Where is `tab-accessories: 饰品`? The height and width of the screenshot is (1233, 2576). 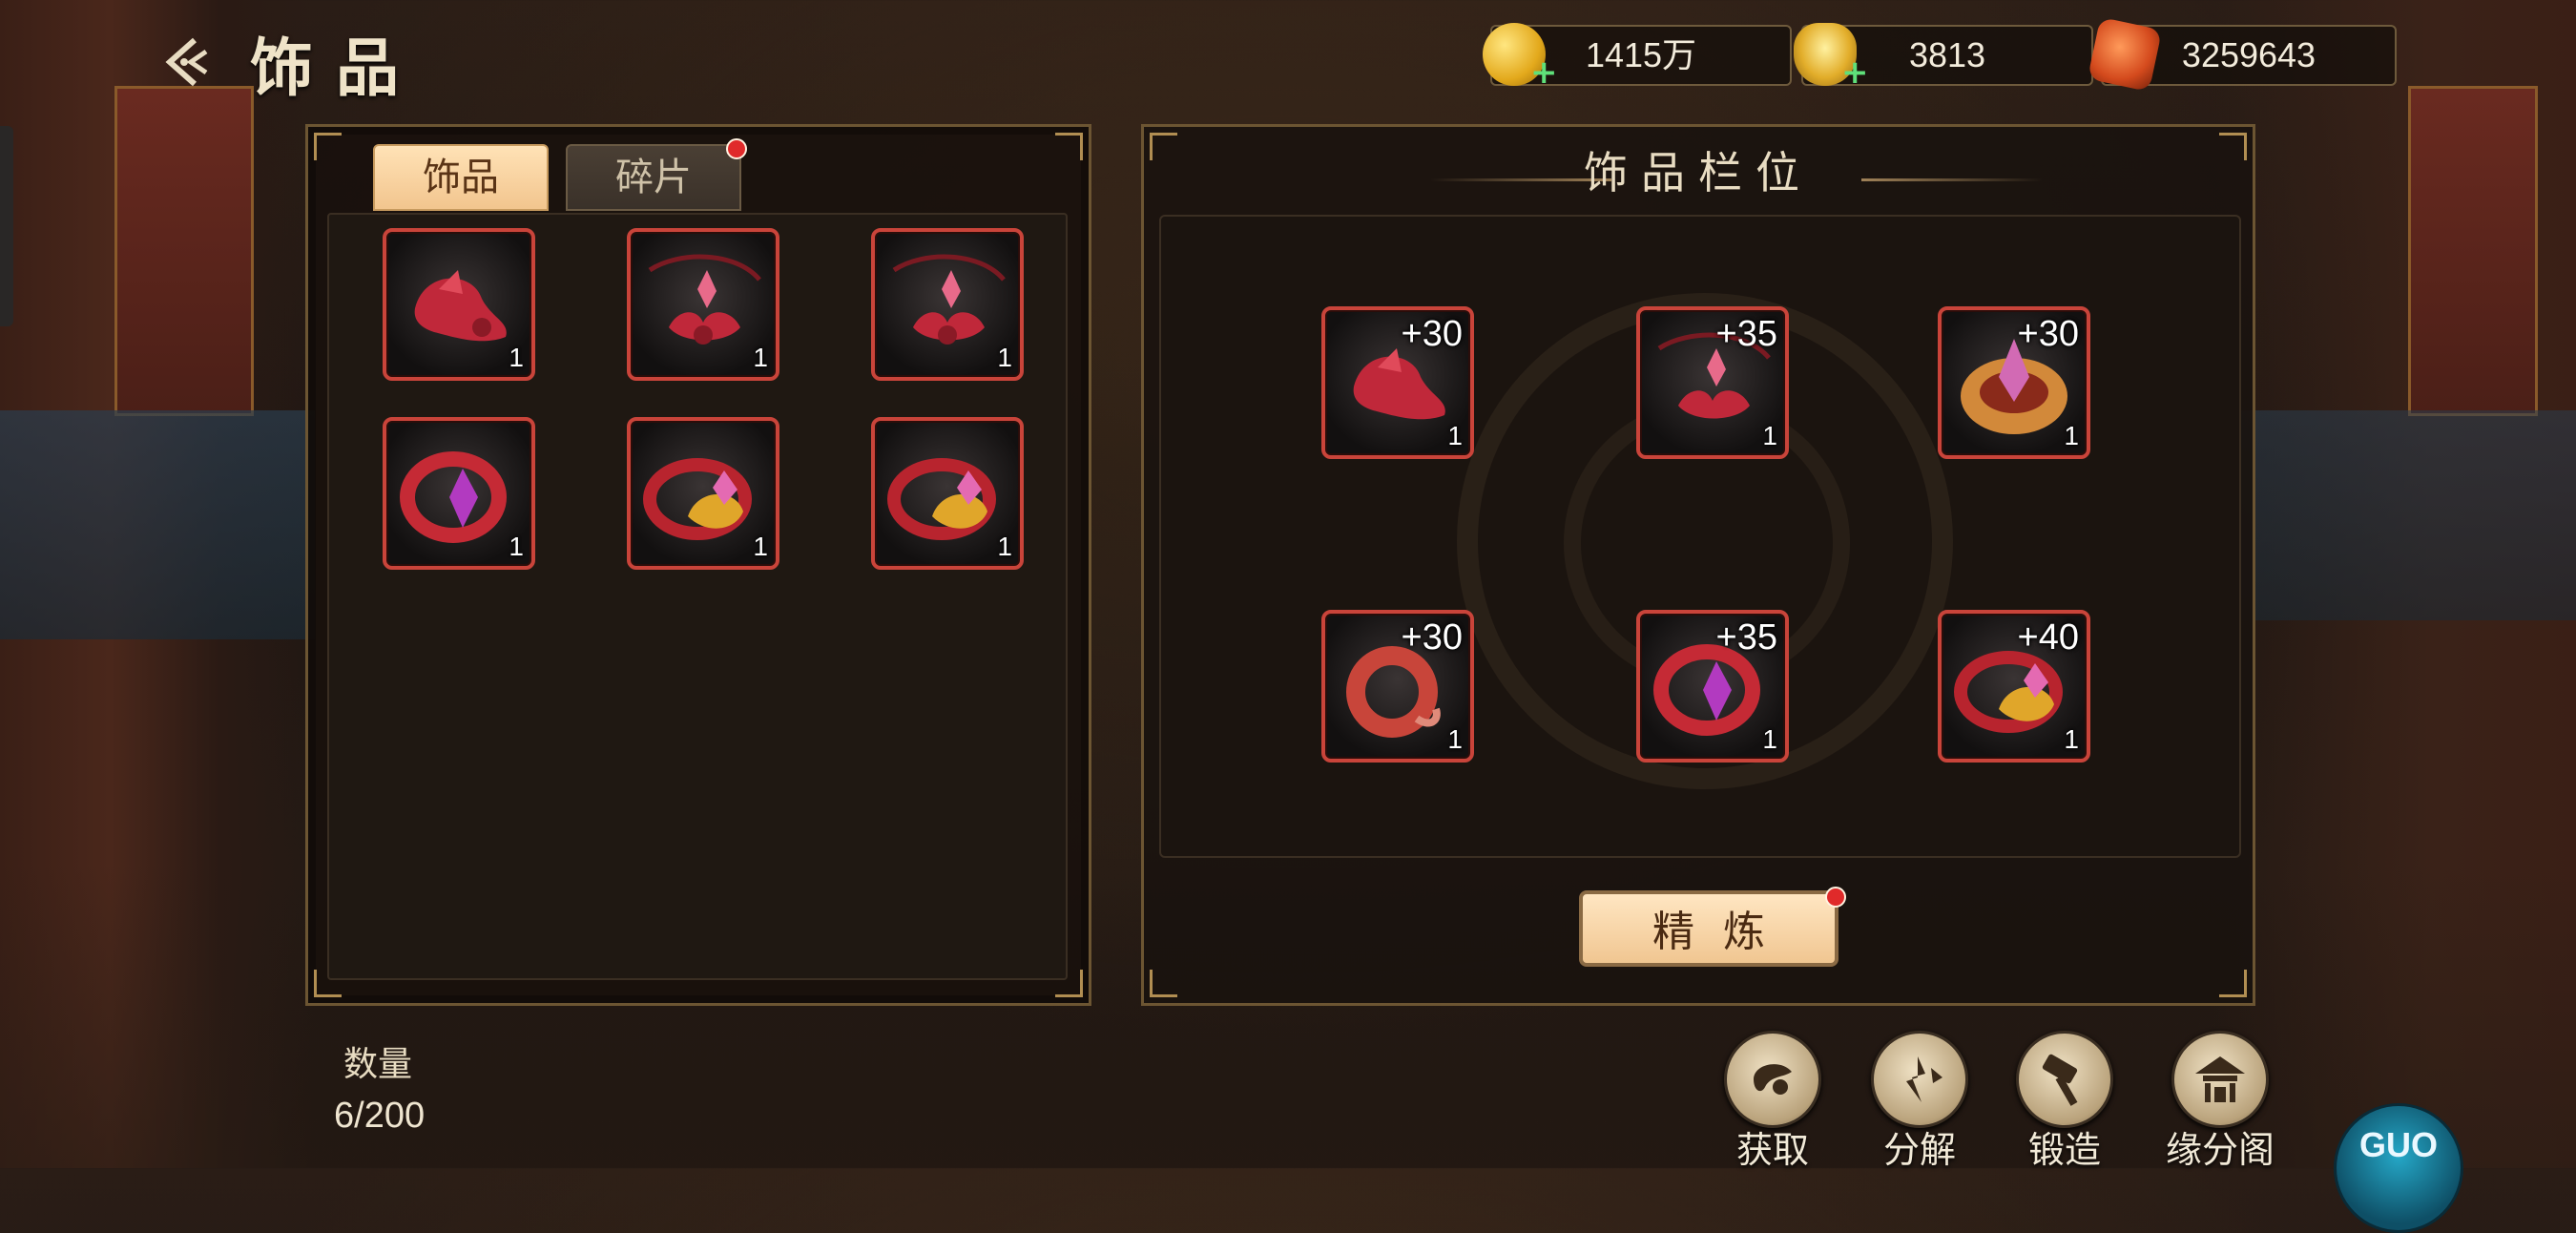 tab-accessories: 饰品 is located at coordinates (461, 177).